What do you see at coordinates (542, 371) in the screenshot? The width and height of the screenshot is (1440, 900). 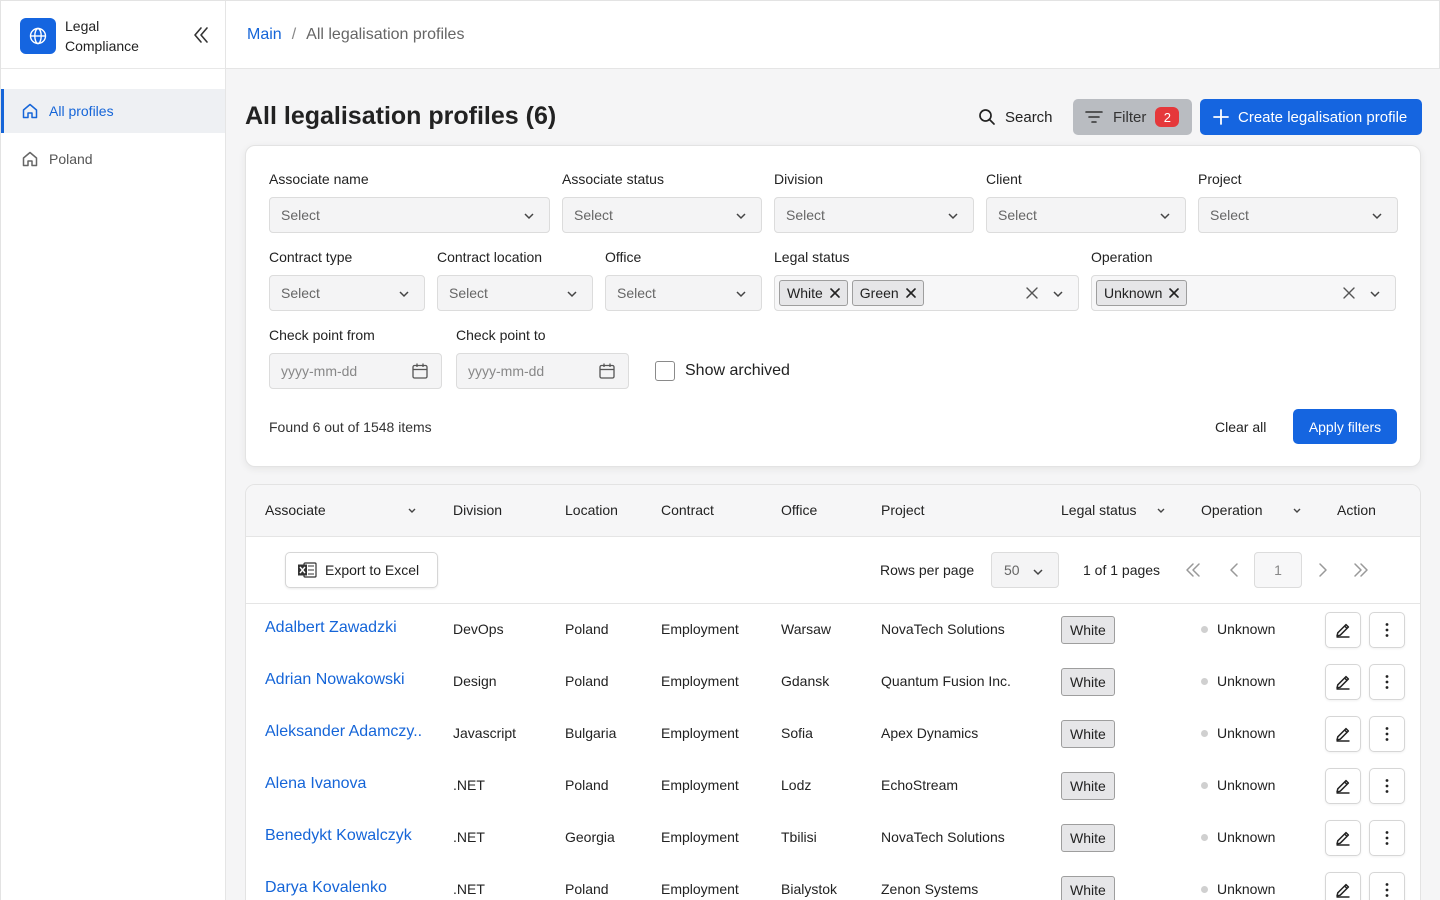 I see `check-point-to-input: yyyy-mm-dd` at bounding box center [542, 371].